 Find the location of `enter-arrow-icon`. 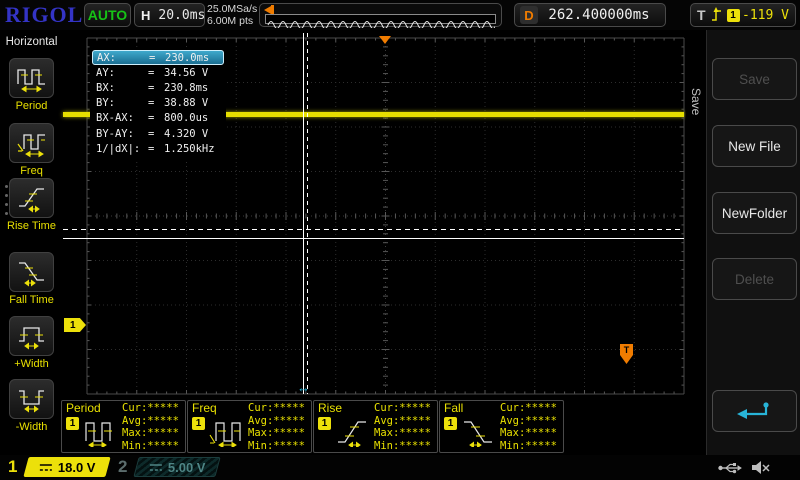

enter-arrow-icon is located at coordinates (752, 410).